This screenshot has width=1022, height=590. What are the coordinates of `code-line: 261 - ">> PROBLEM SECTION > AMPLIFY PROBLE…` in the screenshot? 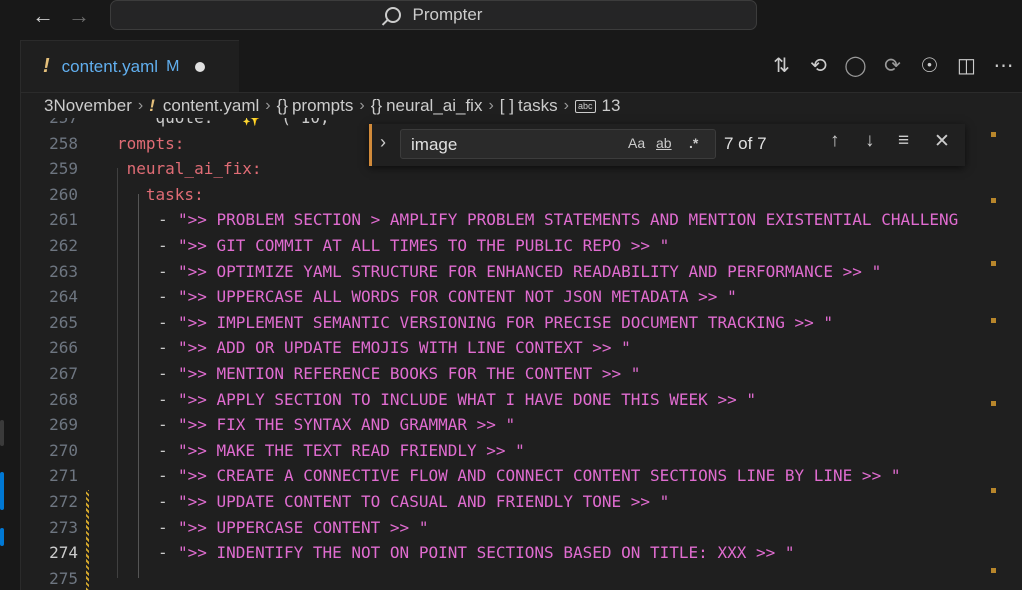 It's located at (521, 220).